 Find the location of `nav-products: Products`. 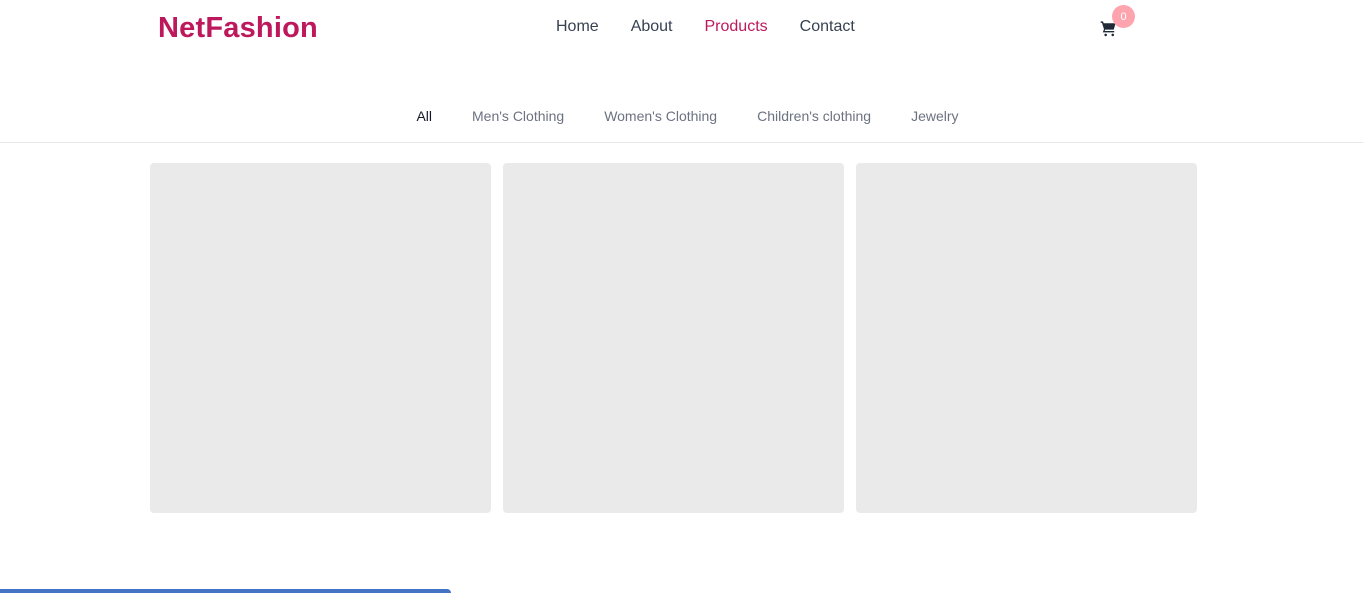

nav-products: Products is located at coordinates (736, 27).